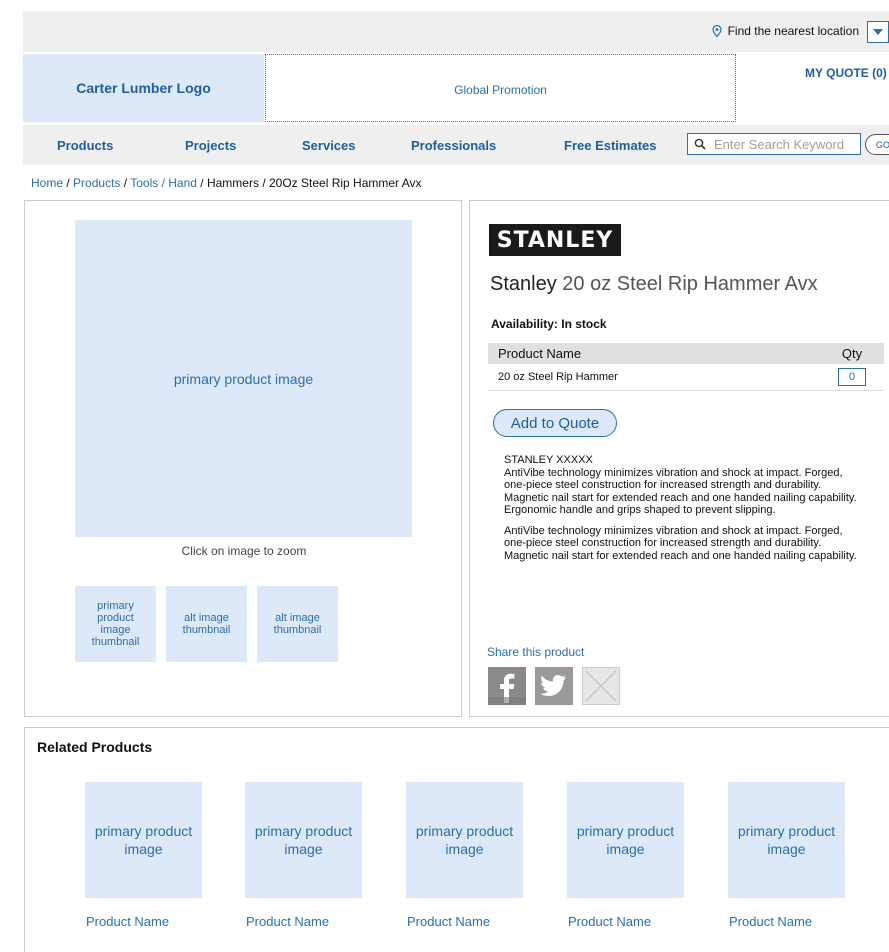 This screenshot has height=952, width=889. I want to click on chevron-down-icon, so click(878, 32).